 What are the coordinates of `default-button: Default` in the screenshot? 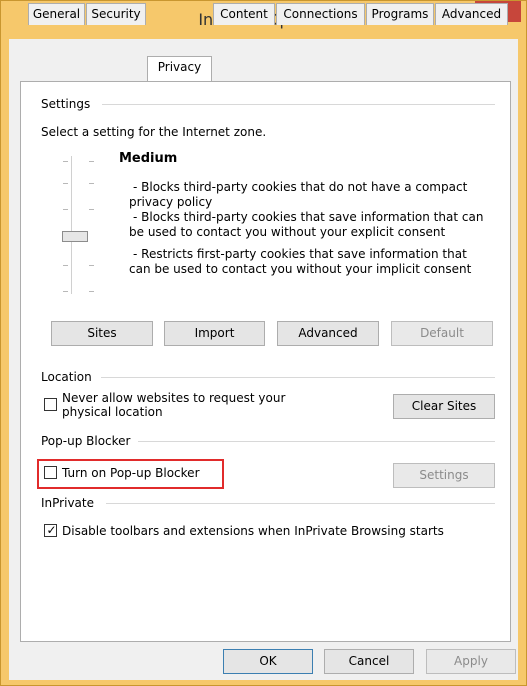 It's located at (442, 333).